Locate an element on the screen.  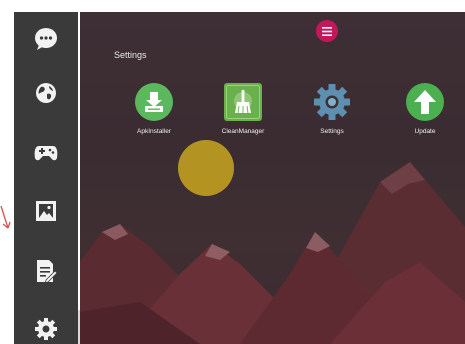
document-edit-icon is located at coordinates (47, 272).